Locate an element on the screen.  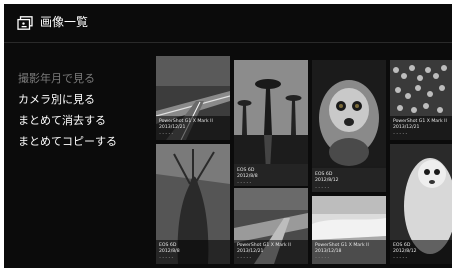
photo-thumbnail is located at coordinates (271, 120).